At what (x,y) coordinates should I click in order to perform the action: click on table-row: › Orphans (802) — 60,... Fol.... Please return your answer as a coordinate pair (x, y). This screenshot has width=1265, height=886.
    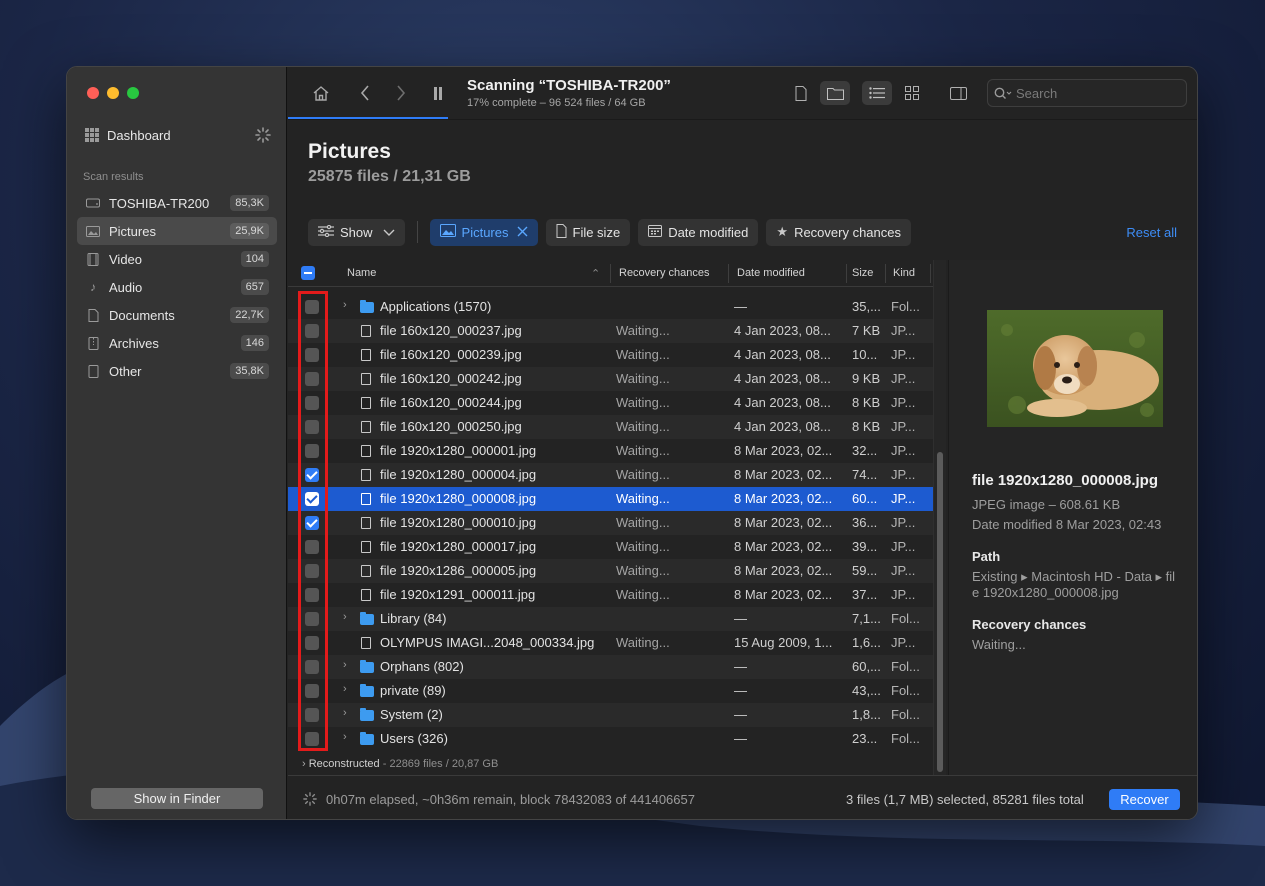
    Looking at the image, I should click on (610, 667).